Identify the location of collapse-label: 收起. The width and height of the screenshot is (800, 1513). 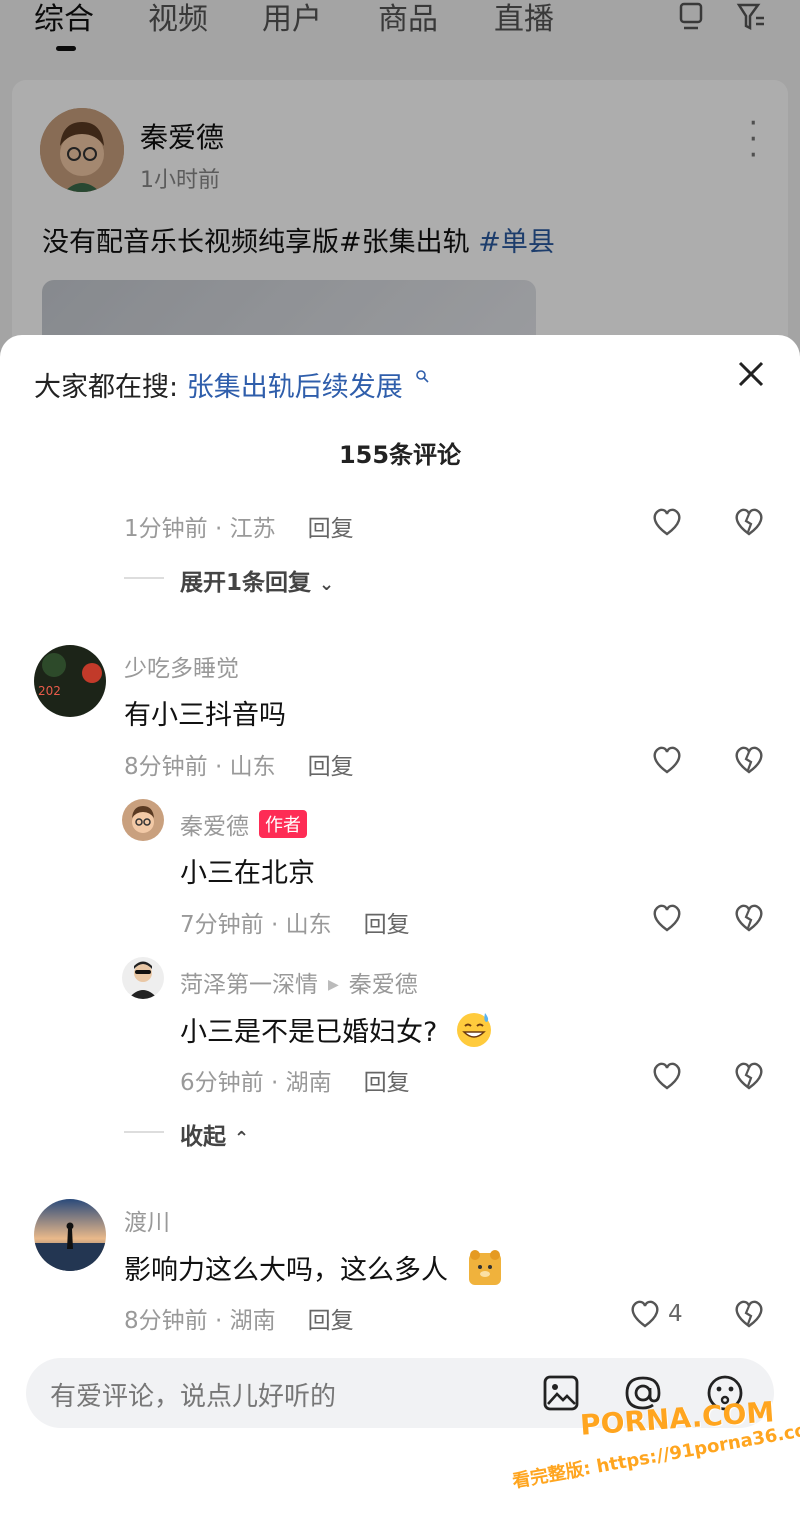
(203, 1137).